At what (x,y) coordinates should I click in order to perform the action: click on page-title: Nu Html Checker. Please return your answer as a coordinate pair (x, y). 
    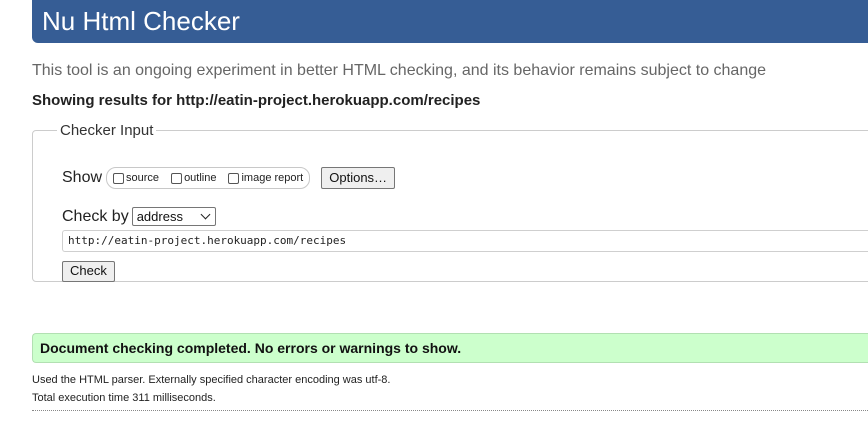
    Looking at the image, I should click on (141, 21).